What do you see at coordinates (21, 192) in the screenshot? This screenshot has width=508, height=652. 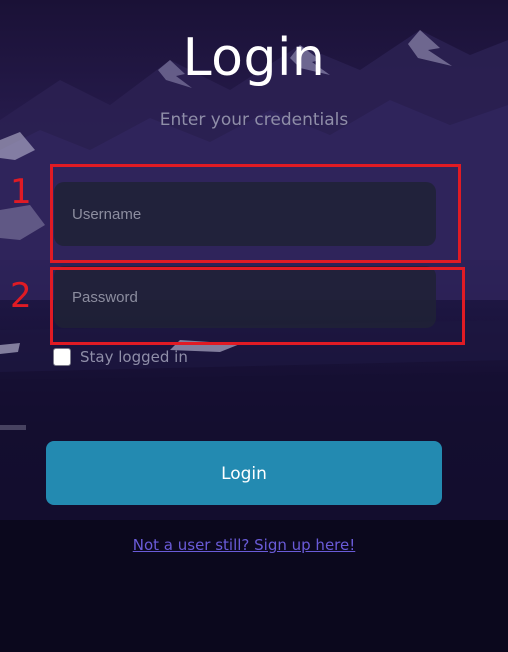 I see `annotation-label-1: 1` at bounding box center [21, 192].